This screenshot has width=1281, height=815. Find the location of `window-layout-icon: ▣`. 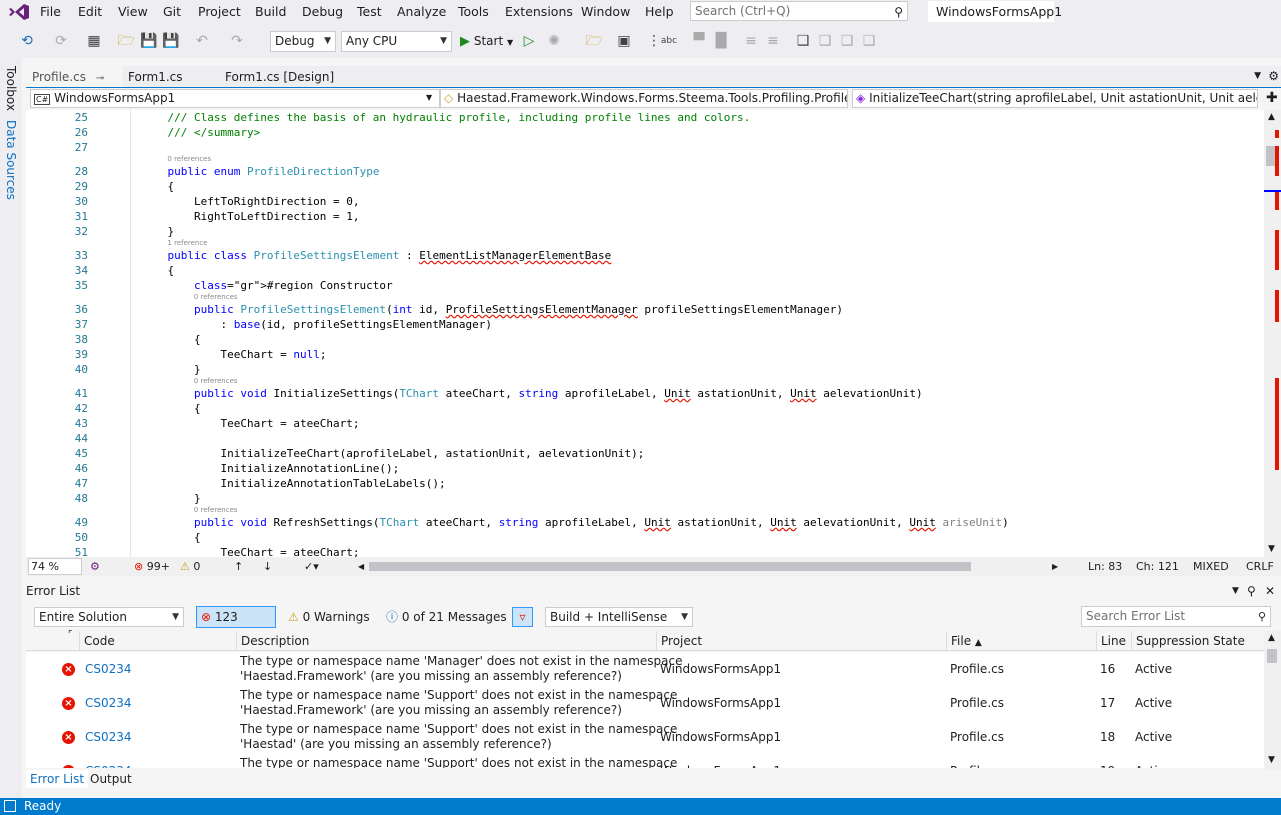

window-layout-icon: ▣ is located at coordinates (624, 41).